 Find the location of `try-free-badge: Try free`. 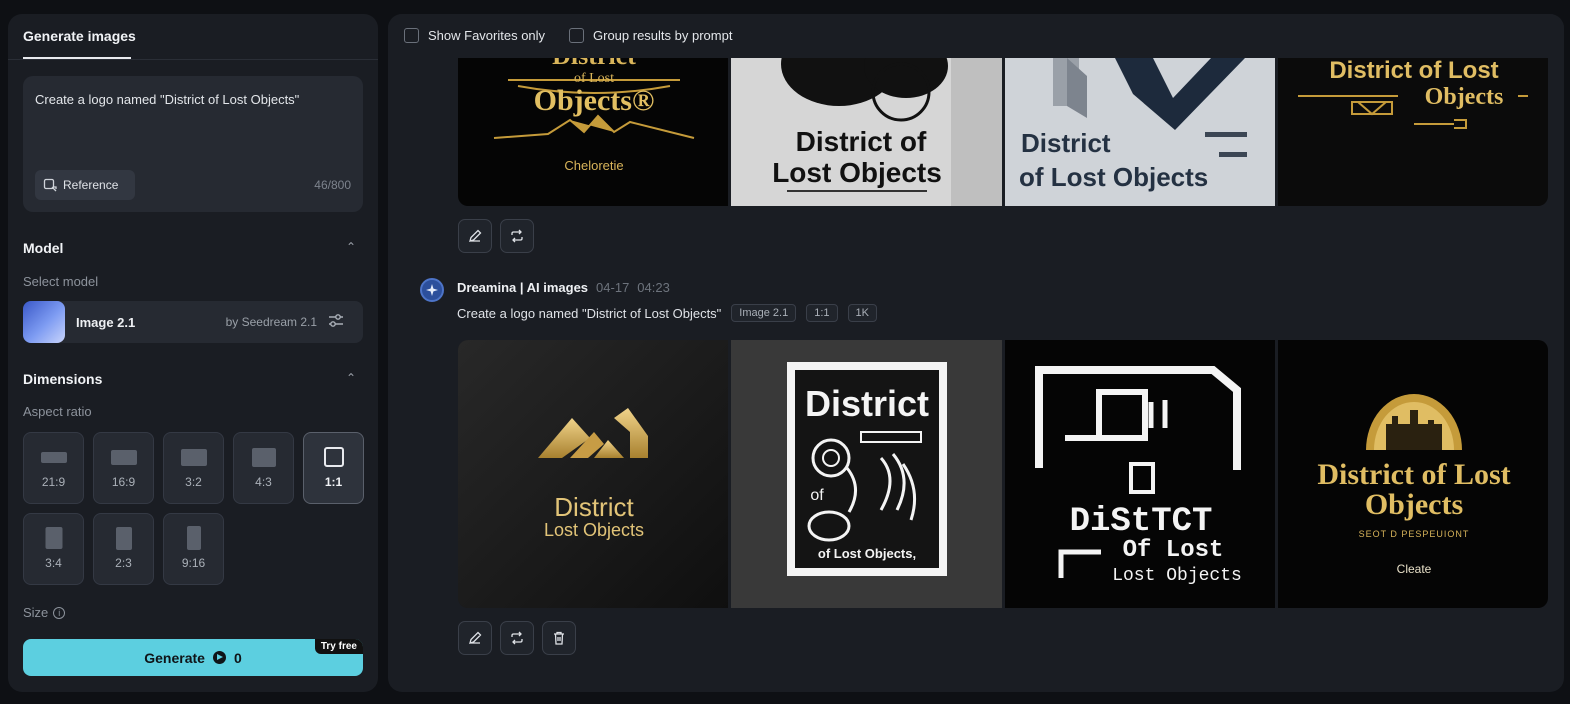

try-free-badge: Try free is located at coordinates (338, 646).